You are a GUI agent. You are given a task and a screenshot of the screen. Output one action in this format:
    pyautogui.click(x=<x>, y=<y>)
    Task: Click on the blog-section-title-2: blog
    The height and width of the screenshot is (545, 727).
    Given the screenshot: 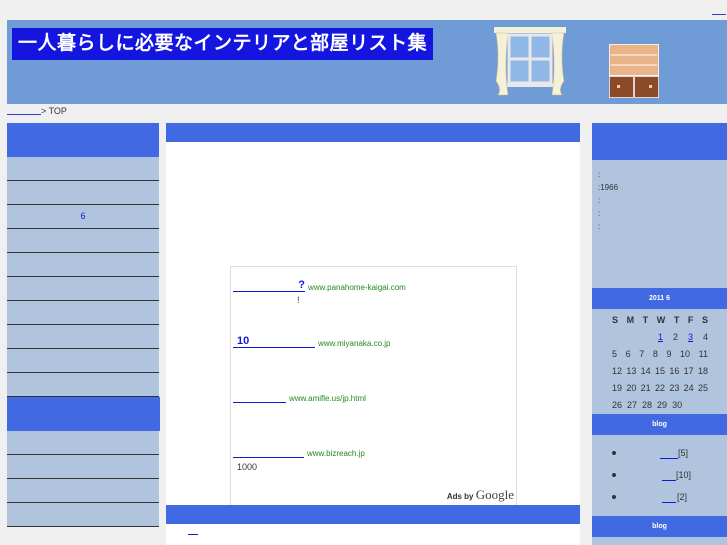 What is the action you would take?
    pyautogui.click(x=659, y=526)
    